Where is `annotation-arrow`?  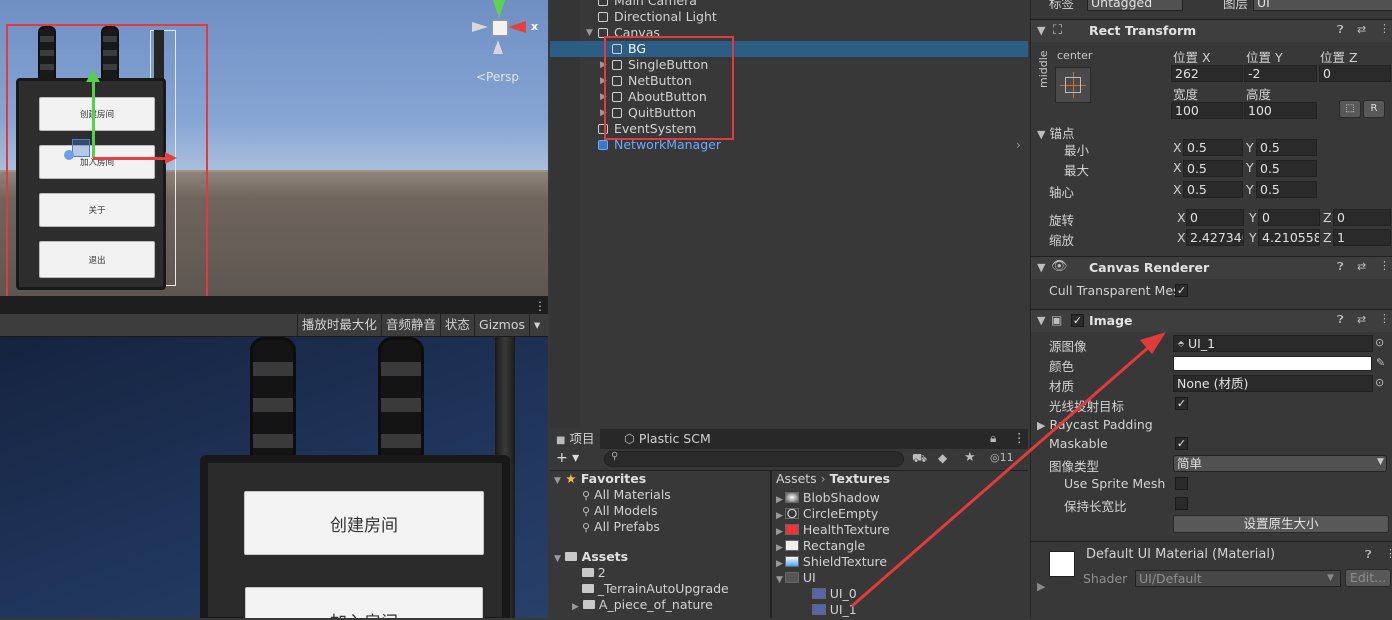
annotation-arrow is located at coordinates (1008, 470).